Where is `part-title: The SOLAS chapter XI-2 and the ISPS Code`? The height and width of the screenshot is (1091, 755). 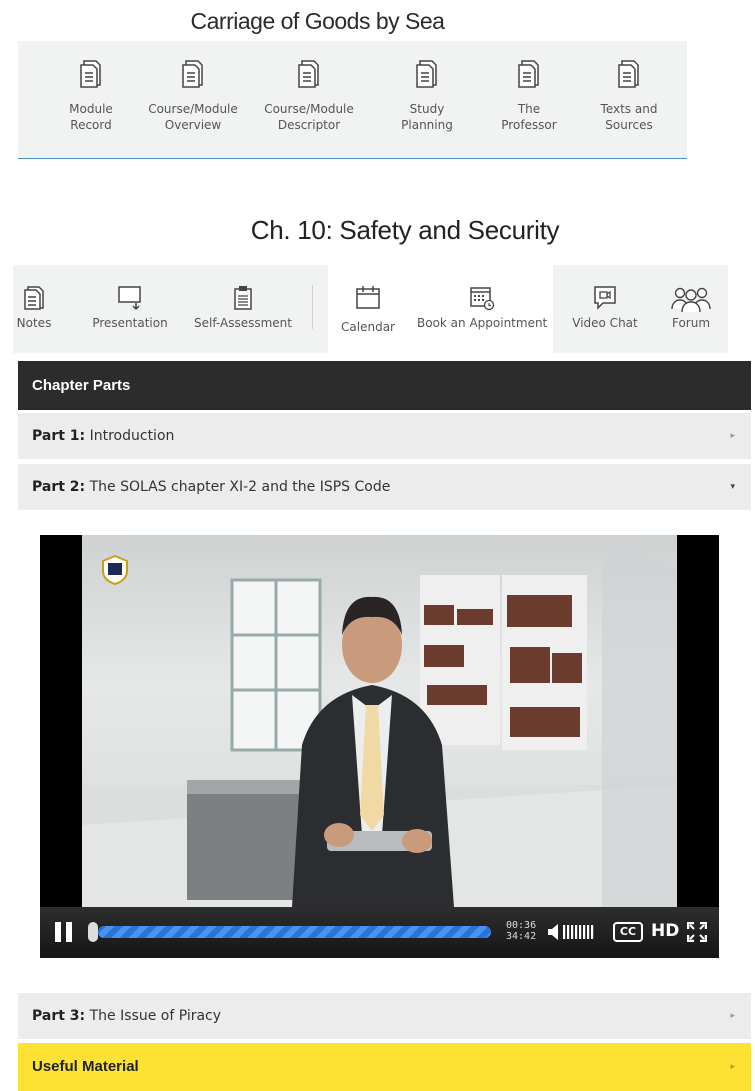 part-title: The SOLAS chapter XI-2 and the ISPS Code is located at coordinates (240, 487).